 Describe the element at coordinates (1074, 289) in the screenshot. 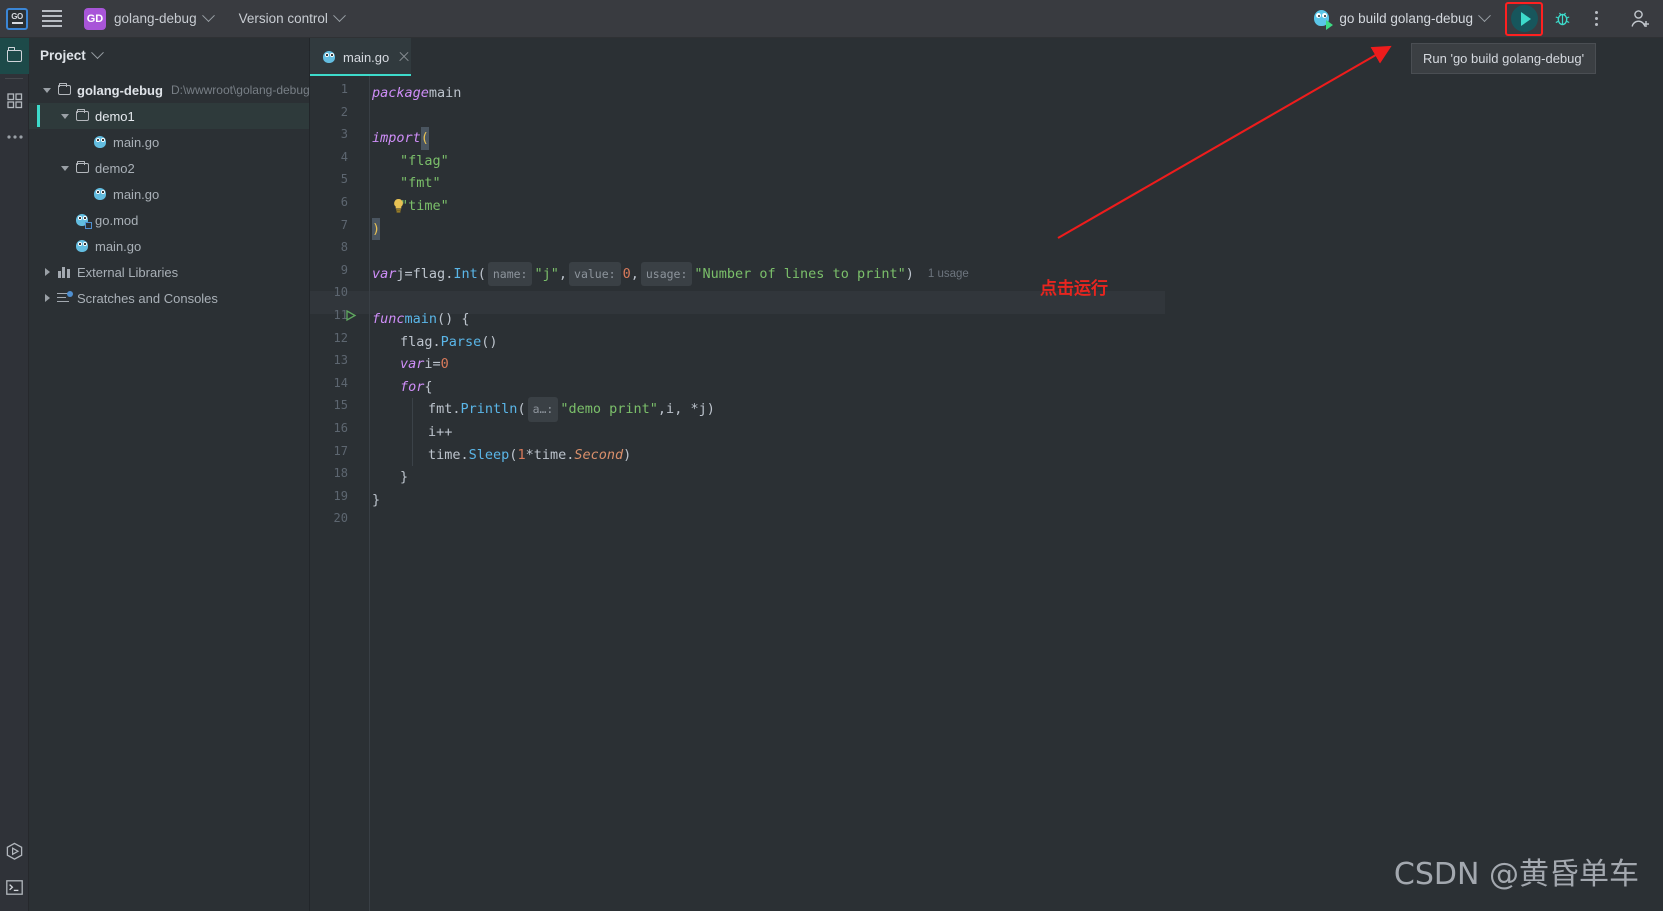

I see `callout-text: 点击运行` at that location.